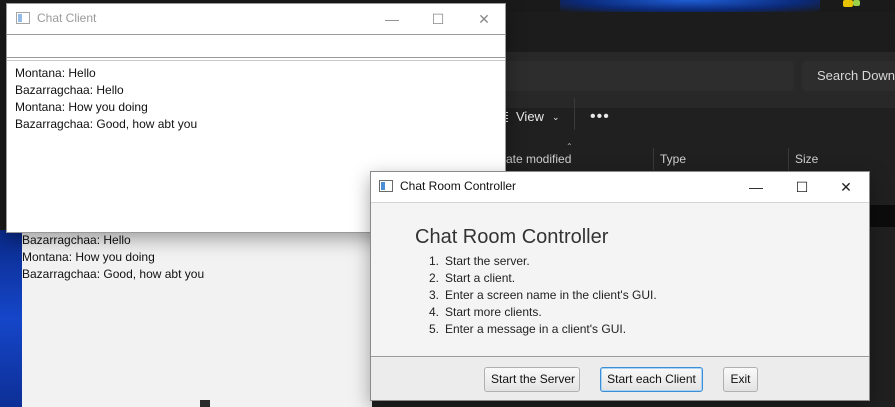 This screenshot has height=407, width=895. What do you see at coordinates (600, 117) in the screenshot?
I see `more-options-button: •••` at bounding box center [600, 117].